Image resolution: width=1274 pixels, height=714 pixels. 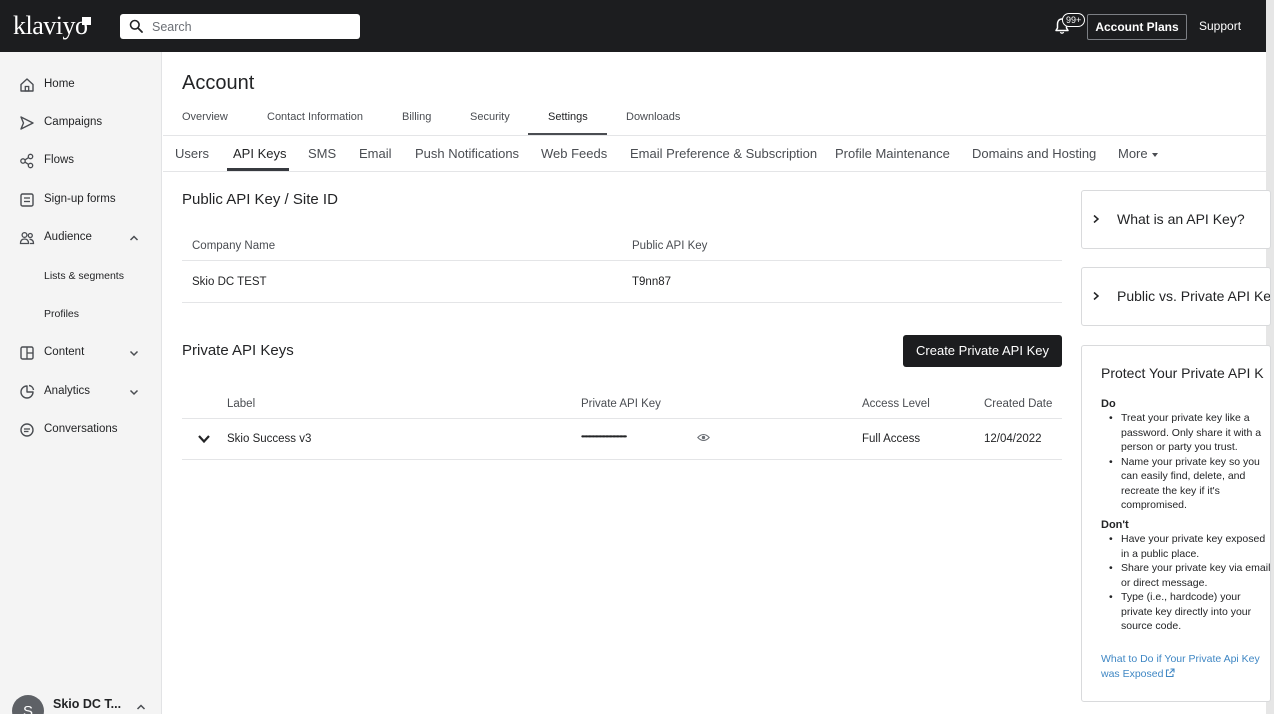 I want to click on subtab-profile-maintenance: Profile Maintenance, so click(x=892, y=153).